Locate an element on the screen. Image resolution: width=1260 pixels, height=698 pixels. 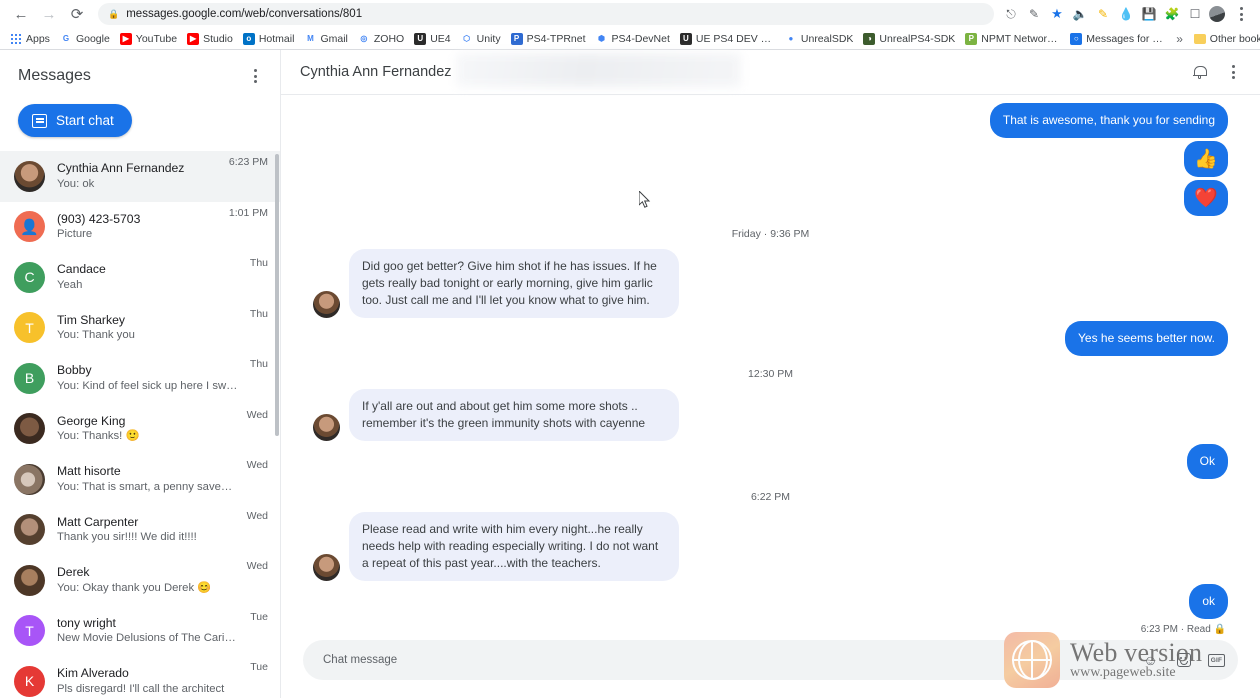
water-drop-icon: 💧 is located at coordinates (1126, 14).